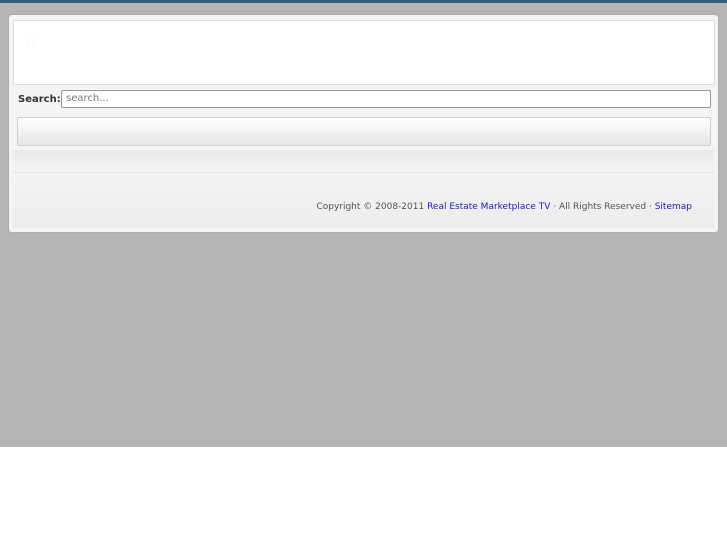 Image resolution: width=727 pixels, height=545 pixels. Describe the element at coordinates (673, 207) in the screenshot. I see `sitemap-link: Sitemap` at that location.